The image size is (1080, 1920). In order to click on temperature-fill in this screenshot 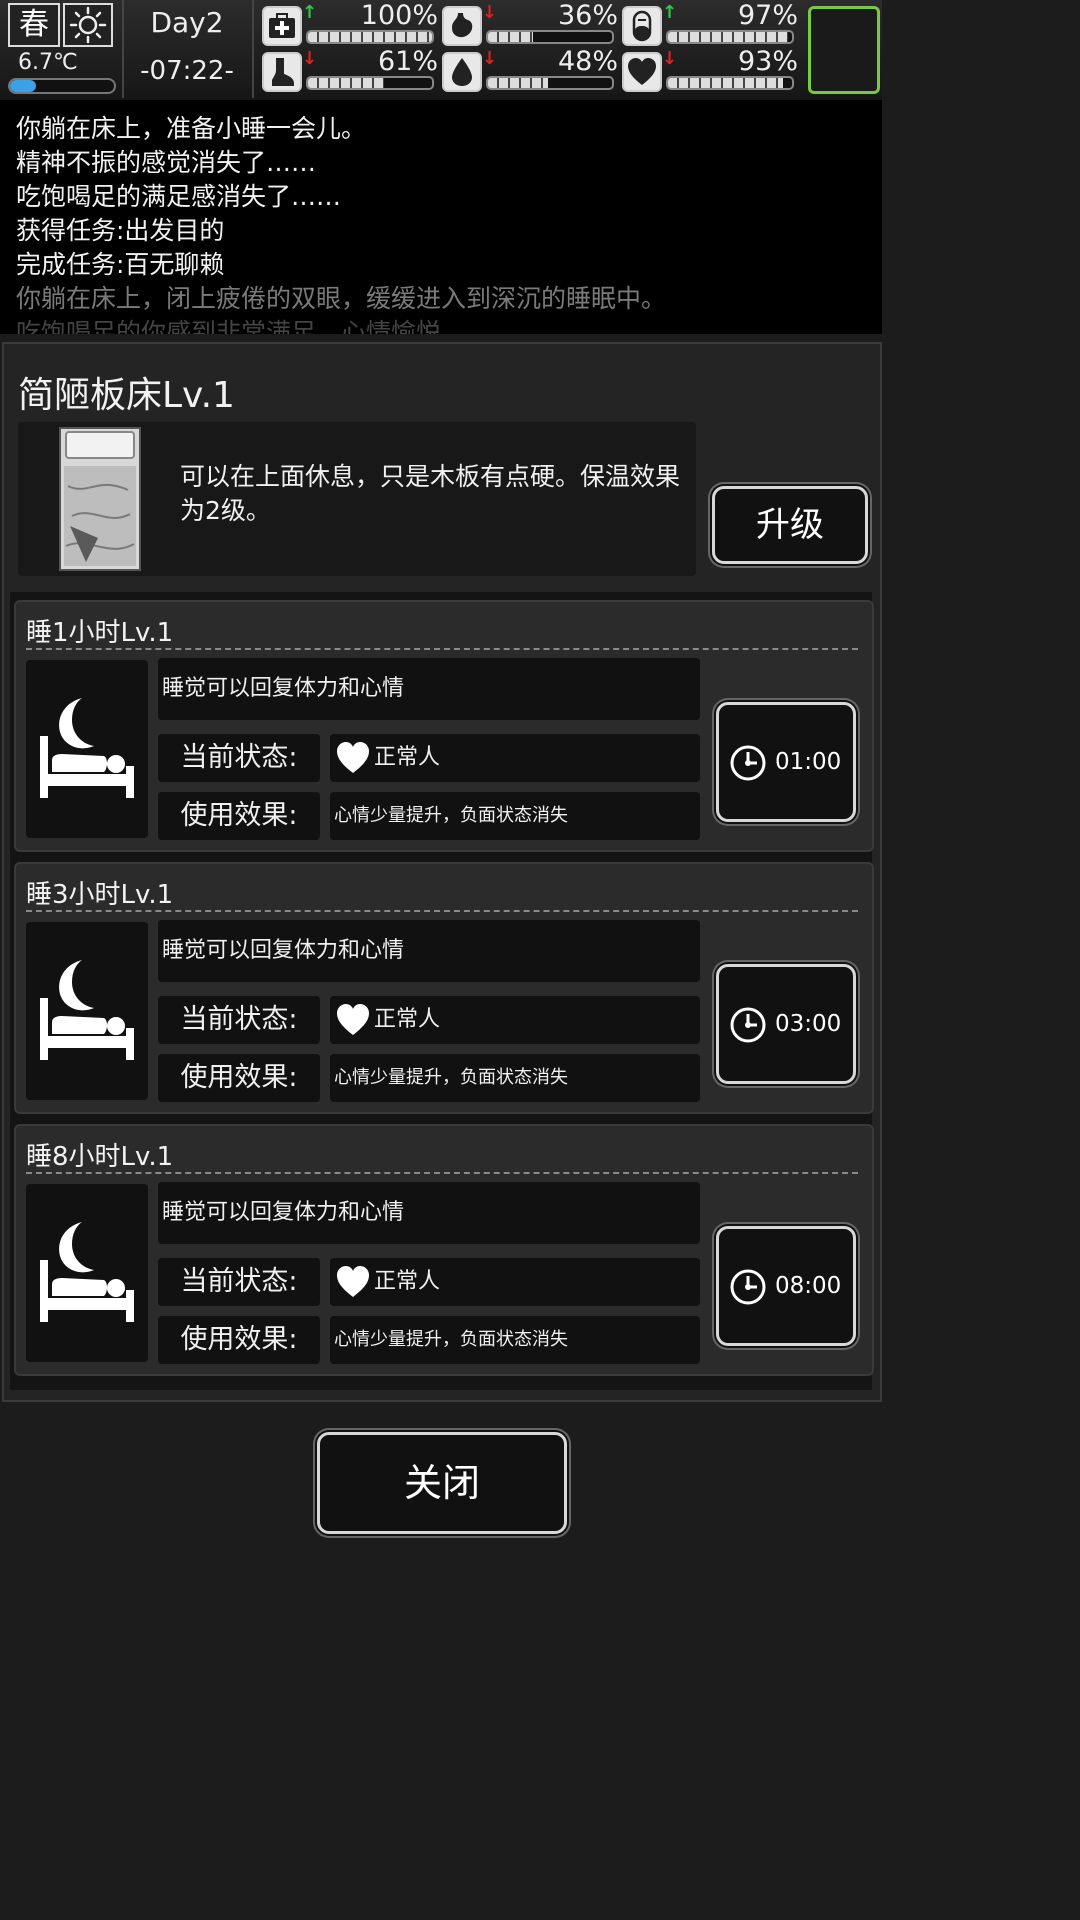, I will do `click(23, 86)`.